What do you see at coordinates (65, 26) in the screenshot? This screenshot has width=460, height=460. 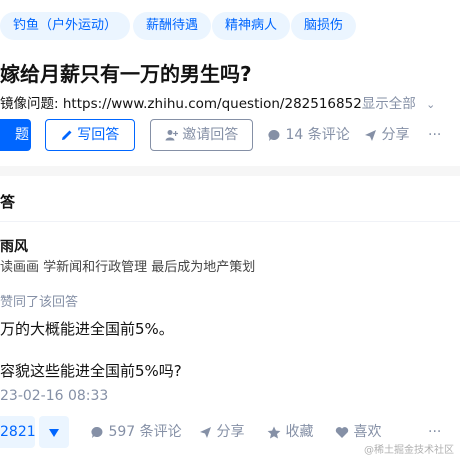 I see `topic-tag-fishing: 钓鱼（户外运动）` at bounding box center [65, 26].